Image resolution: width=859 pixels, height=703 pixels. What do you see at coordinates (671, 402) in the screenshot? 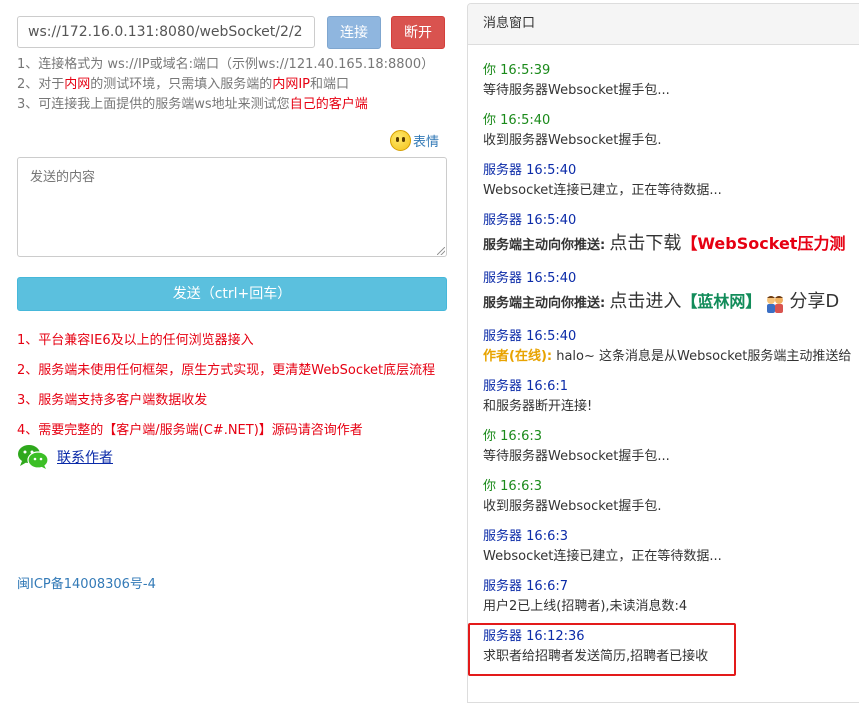
I see `list-item: 服务器 16:6:1 和服务器断开连接!` at bounding box center [671, 402].